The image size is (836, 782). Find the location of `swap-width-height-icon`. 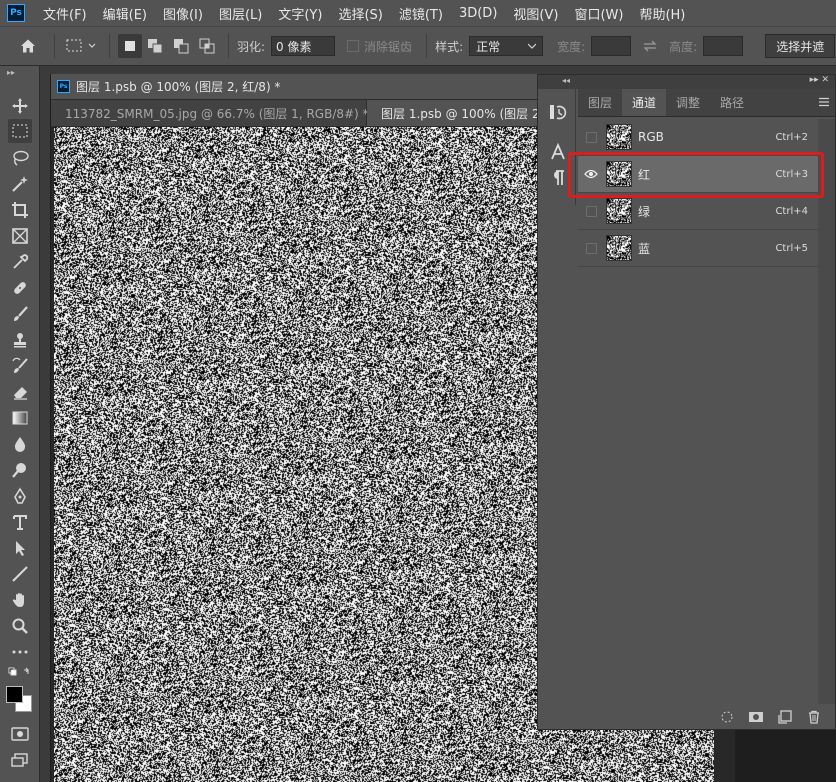

swap-width-height-icon is located at coordinates (650, 46).